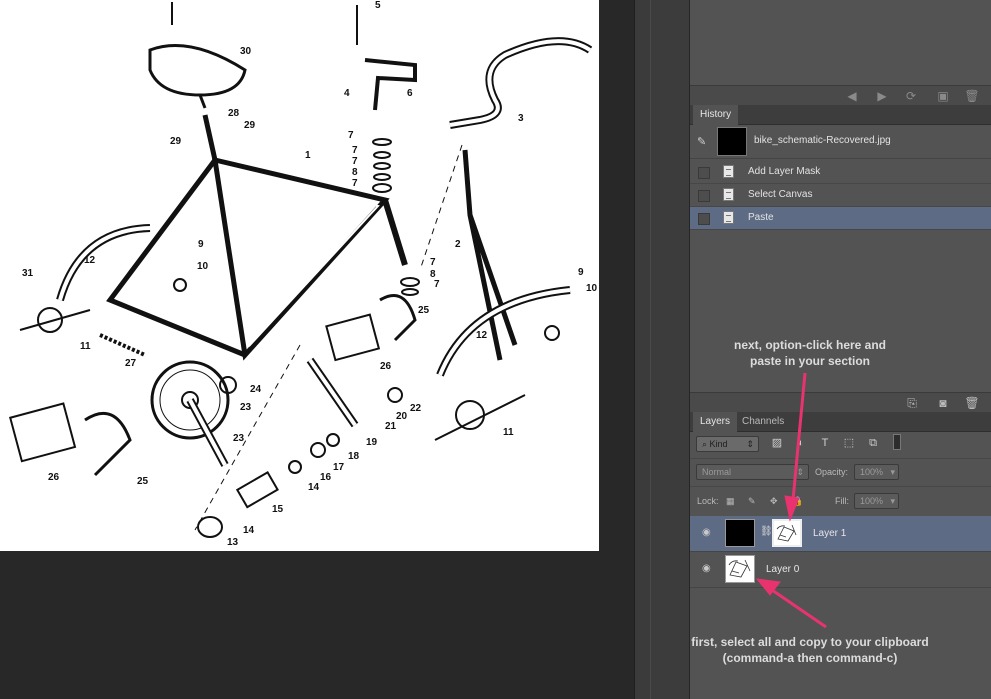 The width and height of the screenshot is (991, 699). I want to click on snapshot-thumbnail, so click(732, 141).